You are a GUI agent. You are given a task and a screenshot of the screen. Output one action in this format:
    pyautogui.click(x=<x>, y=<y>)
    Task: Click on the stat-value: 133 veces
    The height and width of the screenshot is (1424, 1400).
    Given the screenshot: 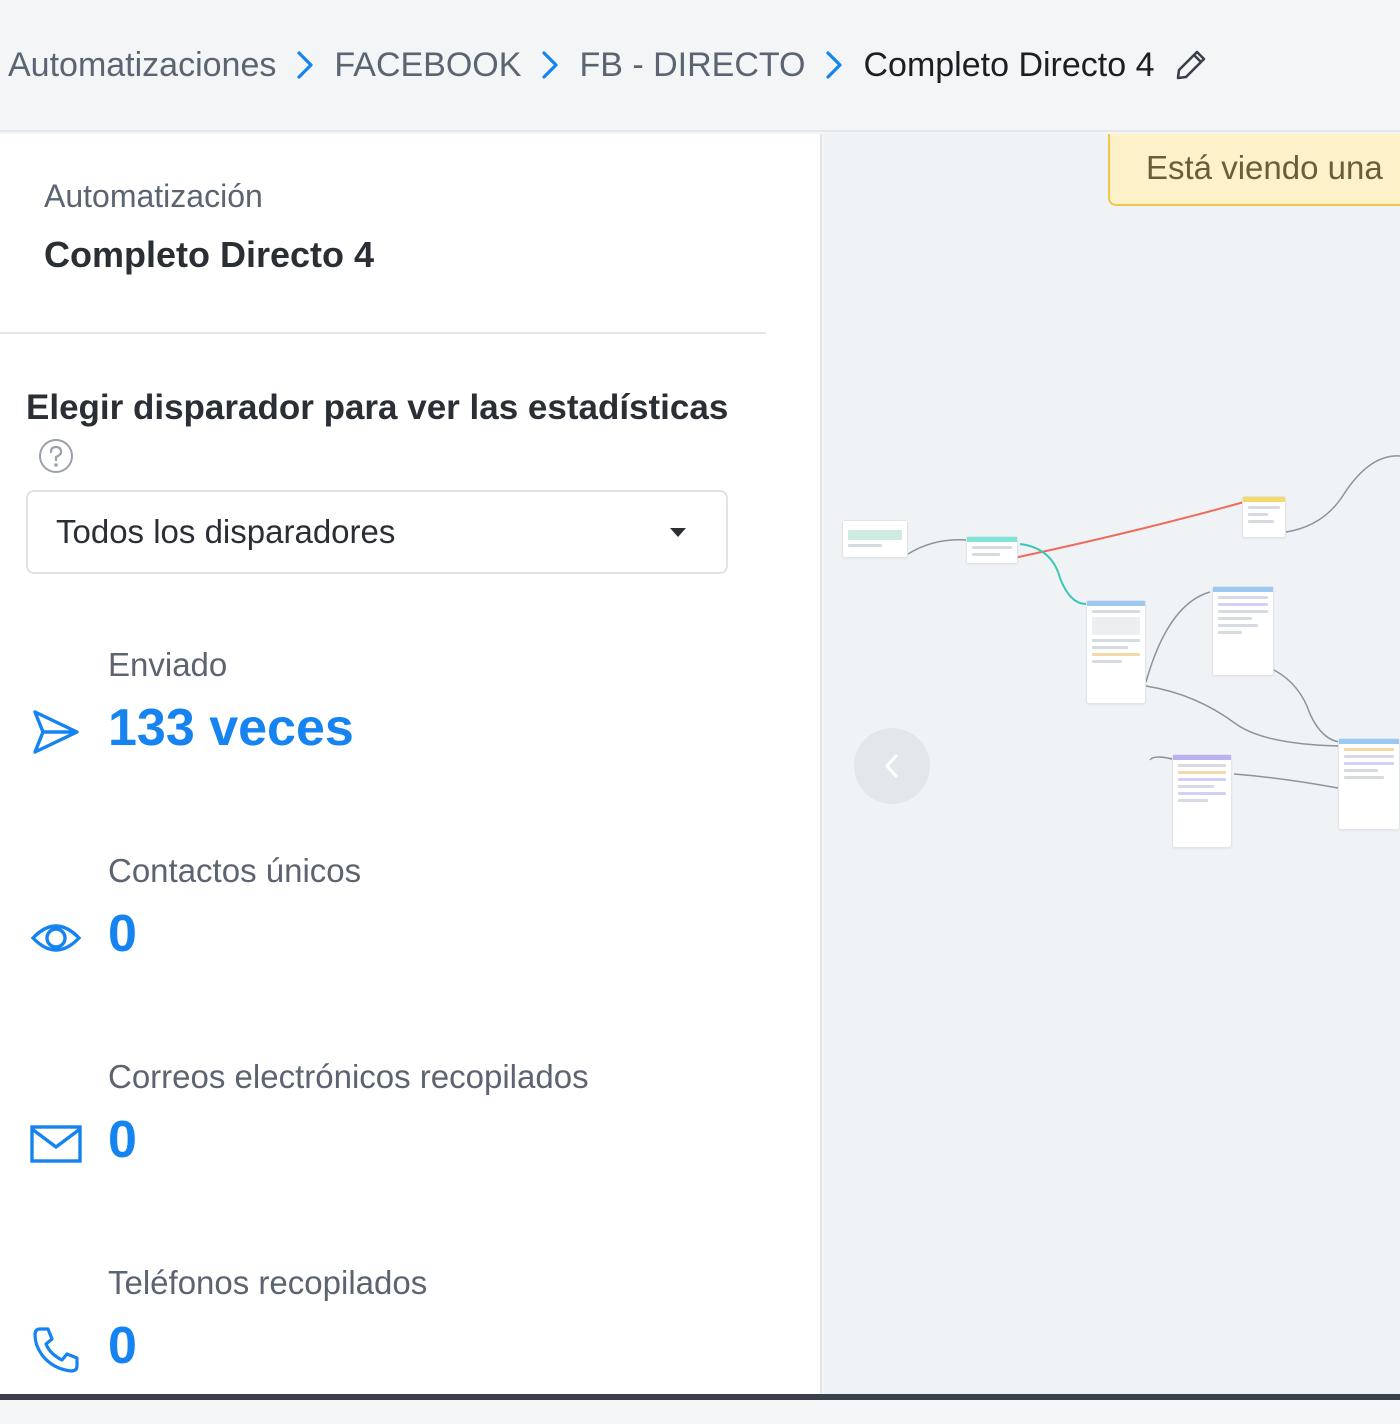 What is the action you would take?
    pyautogui.click(x=231, y=728)
    